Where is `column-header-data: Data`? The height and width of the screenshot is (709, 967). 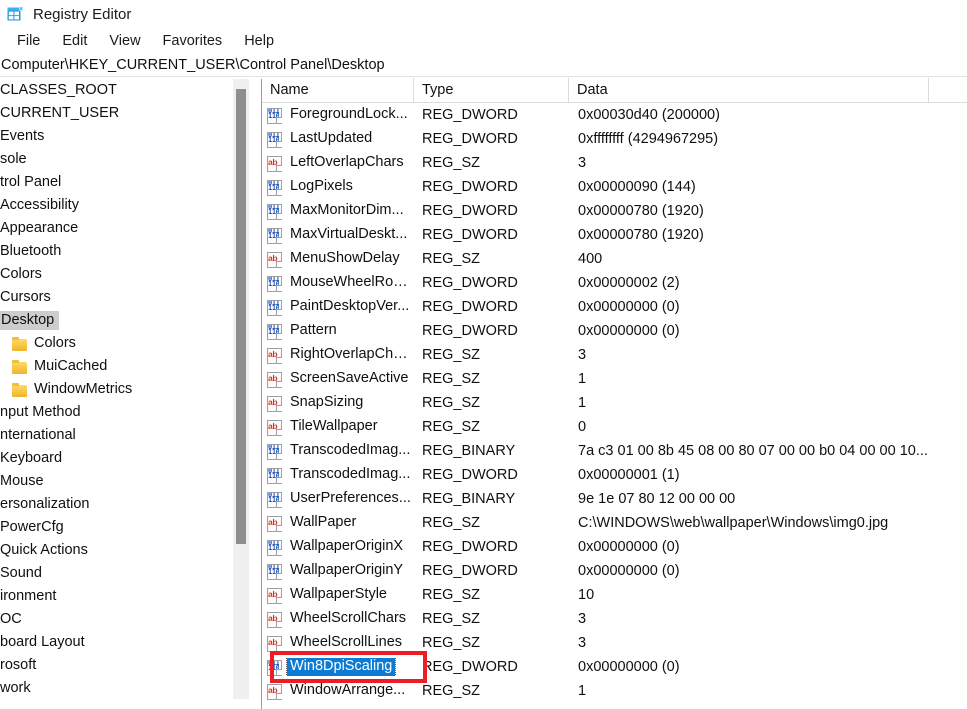
column-header-data: Data is located at coordinates (749, 90).